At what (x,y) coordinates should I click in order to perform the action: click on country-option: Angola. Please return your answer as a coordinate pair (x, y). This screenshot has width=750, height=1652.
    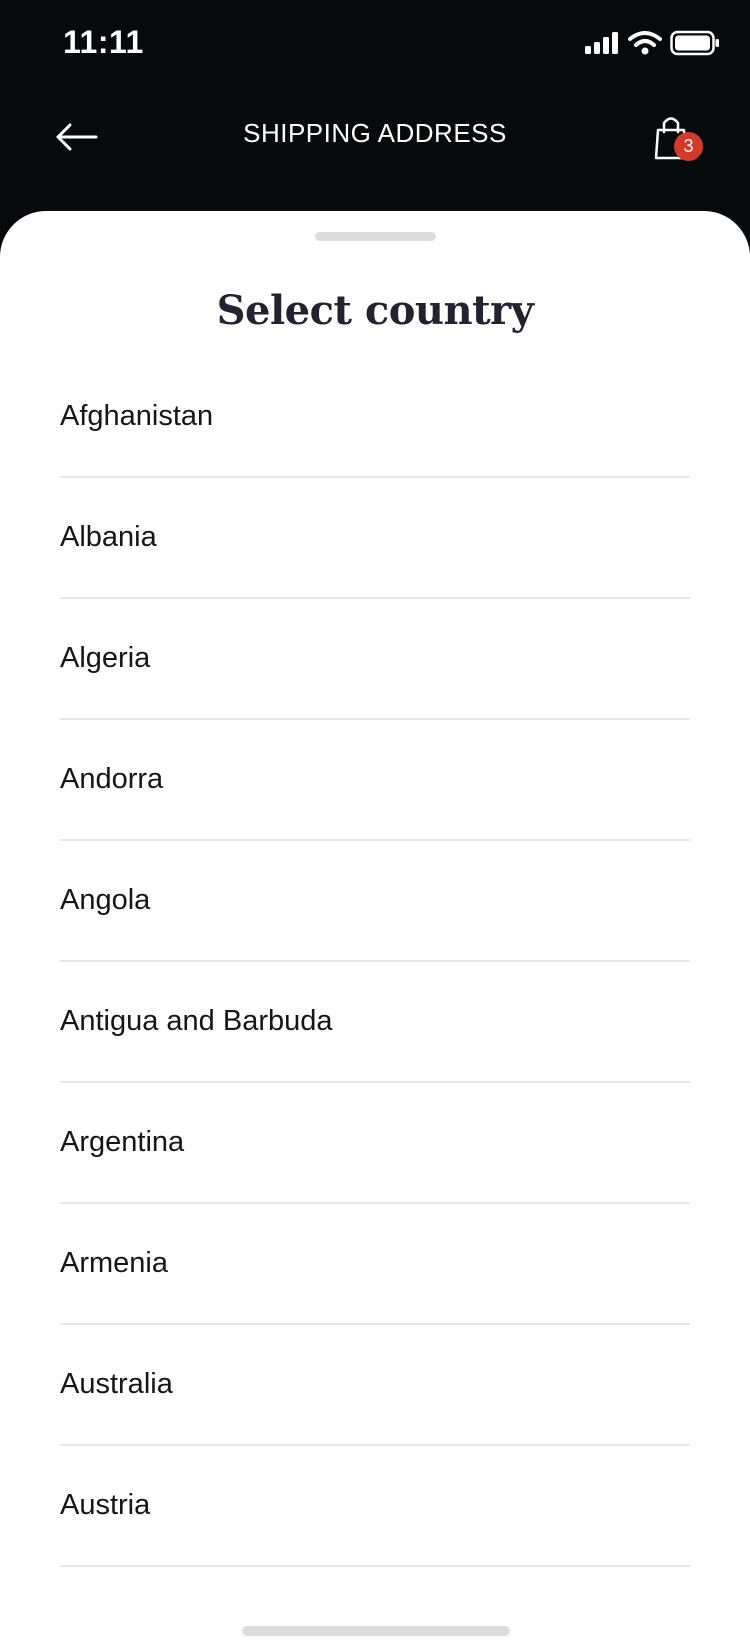
    Looking at the image, I should click on (375, 901).